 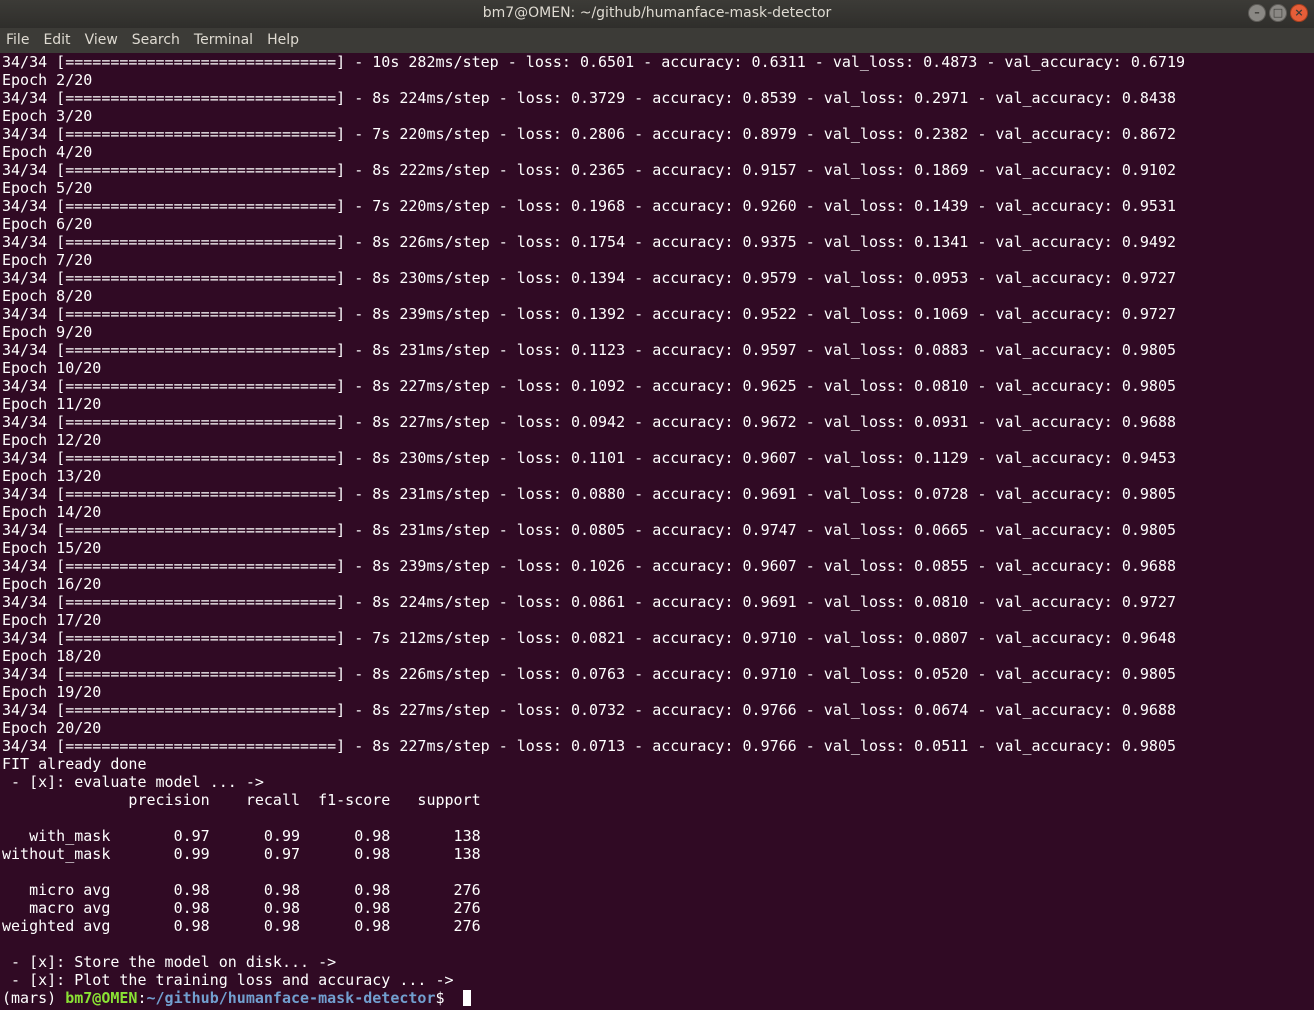 I want to click on terminal-line: - [x]: evaluate model ... ->, so click(x=133, y=782).